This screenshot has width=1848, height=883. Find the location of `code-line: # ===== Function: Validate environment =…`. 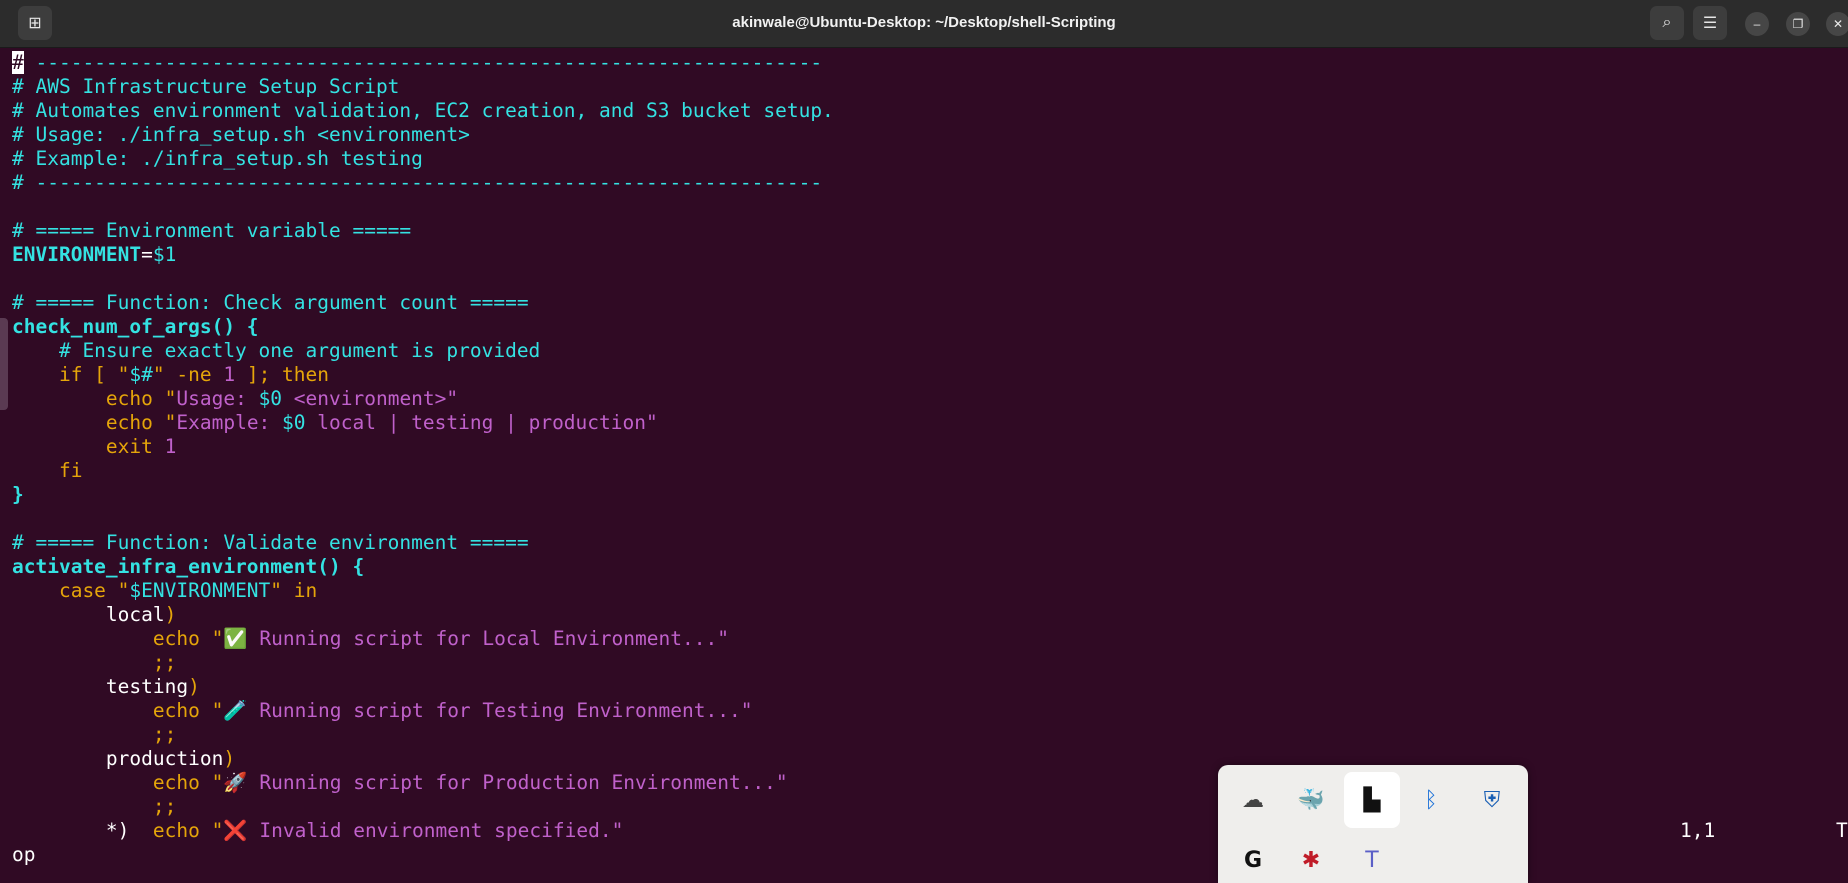

code-line: # ===== Function: Validate environment =… is located at coordinates (922, 543).